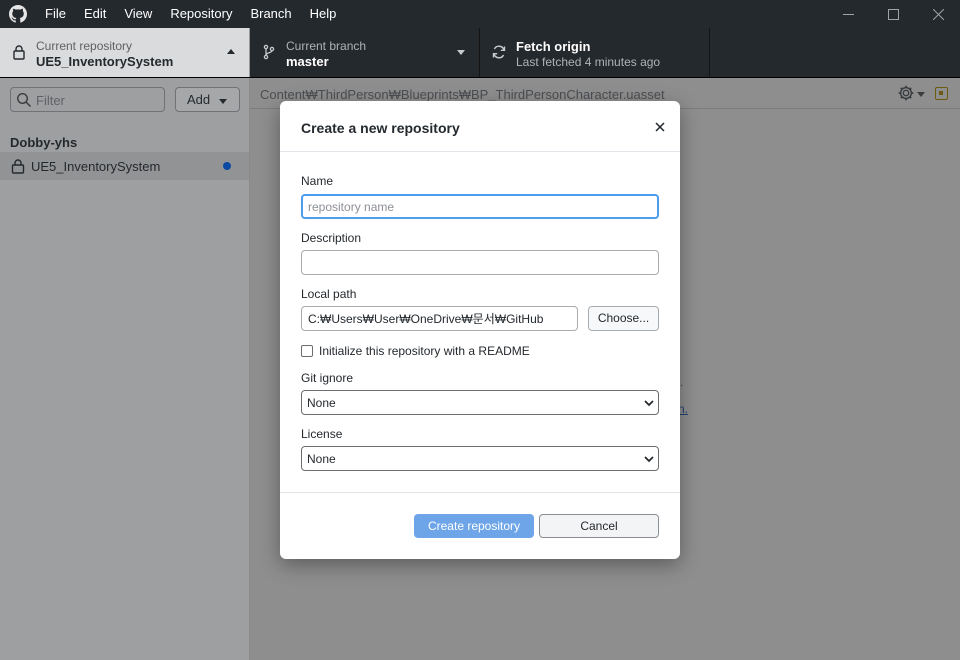 This screenshot has width=960, height=660. I want to click on window-close-icon, so click(938, 14).